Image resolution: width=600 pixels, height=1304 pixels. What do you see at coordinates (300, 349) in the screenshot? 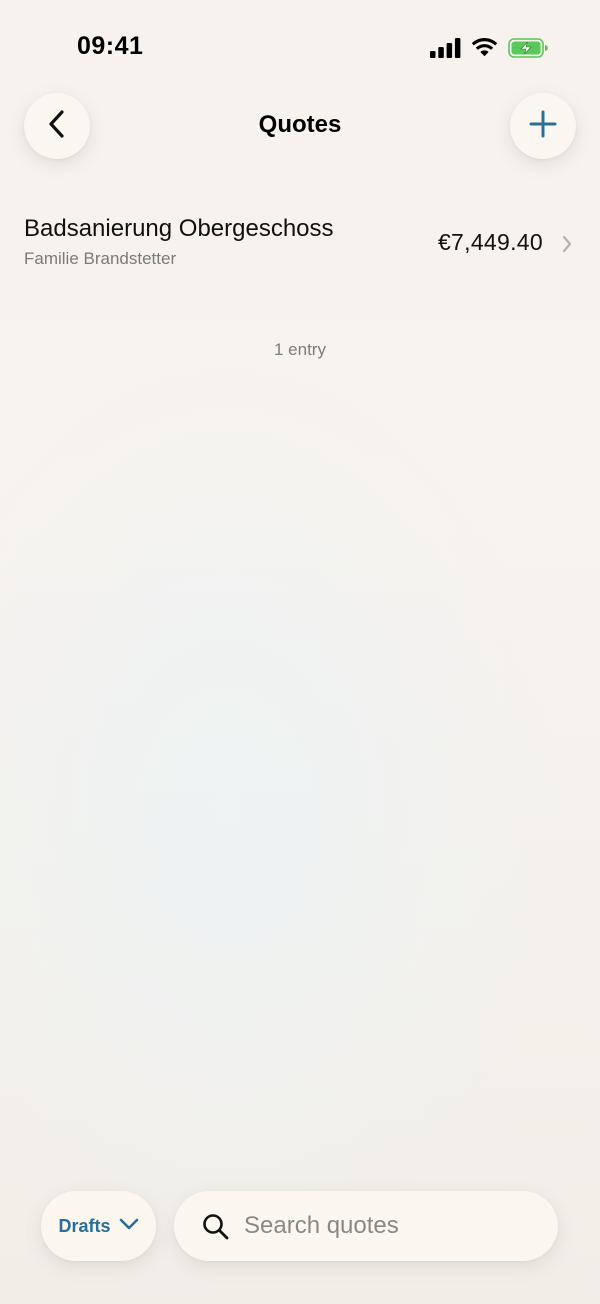
I see `entry-count: 1 entry` at bounding box center [300, 349].